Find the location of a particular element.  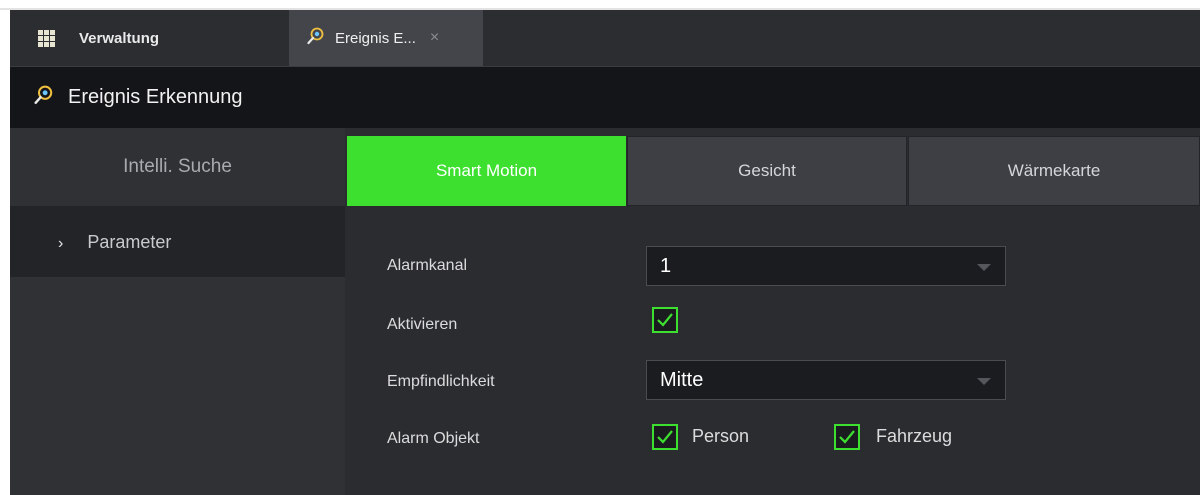

grid-icon is located at coordinates (46, 38).